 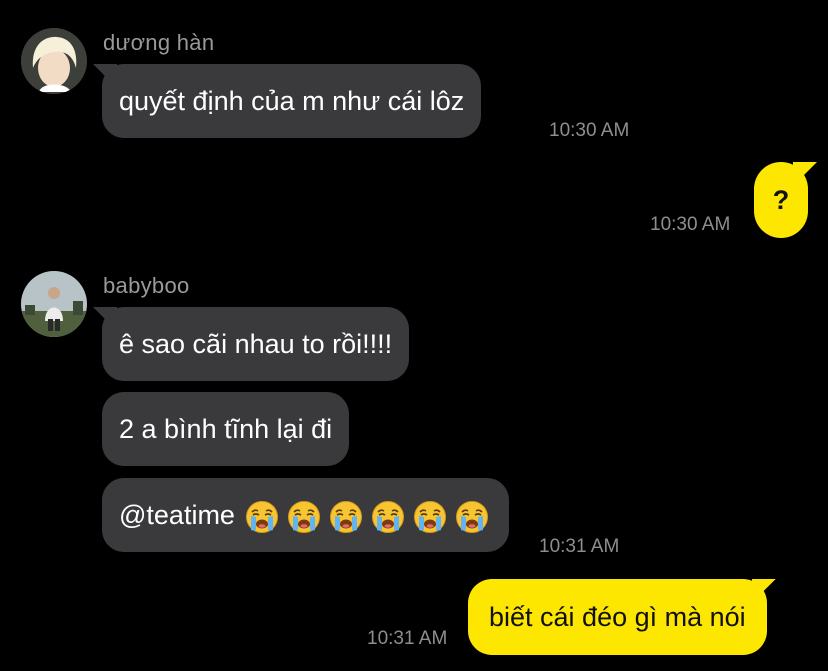 I want to click on emoji-row, so click(x=362, y=516).